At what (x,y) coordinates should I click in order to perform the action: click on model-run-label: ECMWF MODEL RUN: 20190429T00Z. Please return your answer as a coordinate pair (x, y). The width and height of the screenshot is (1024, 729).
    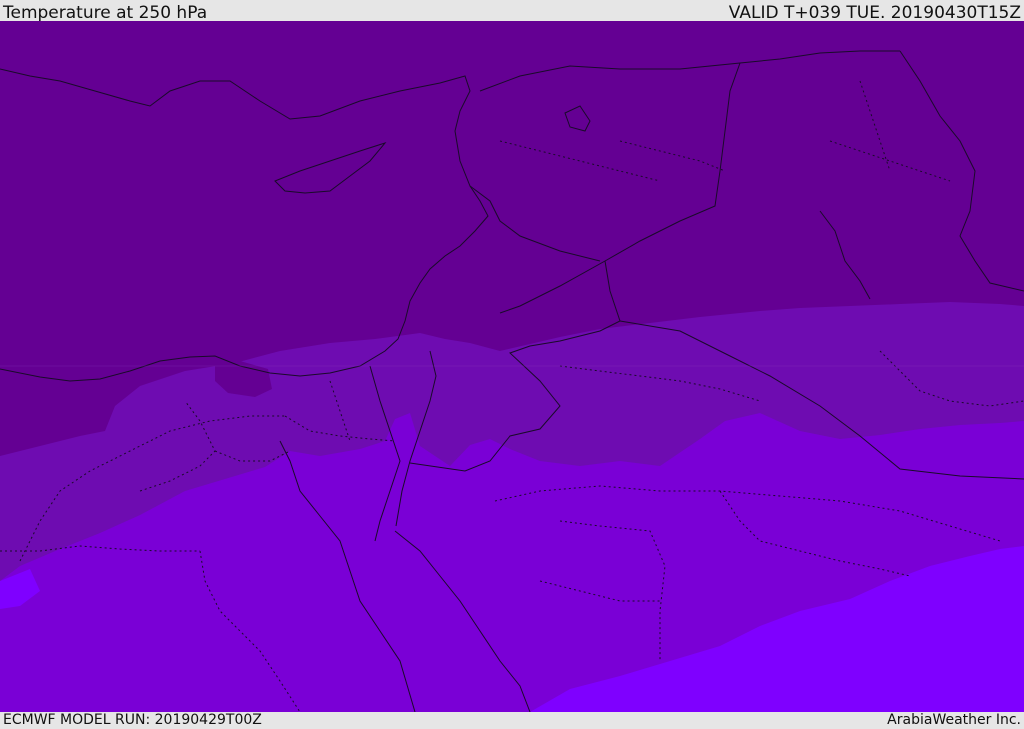
    Looking at the image, I should click on (132, 720).